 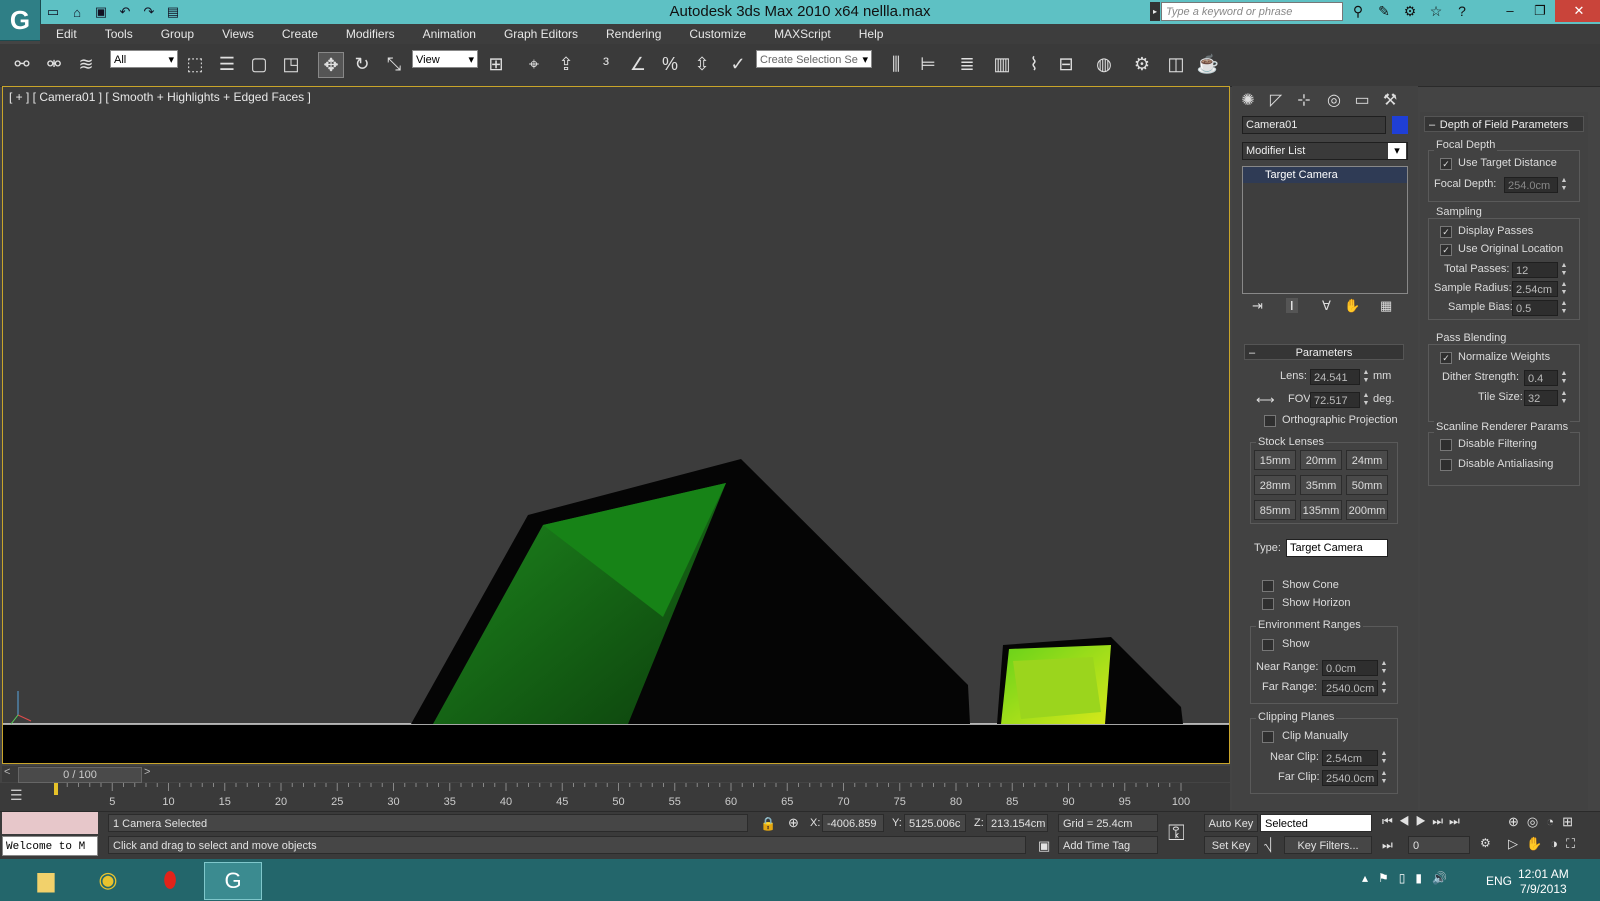 I want to click on sample-radius-field: 2.54cm, so click(x=1535, y=289).